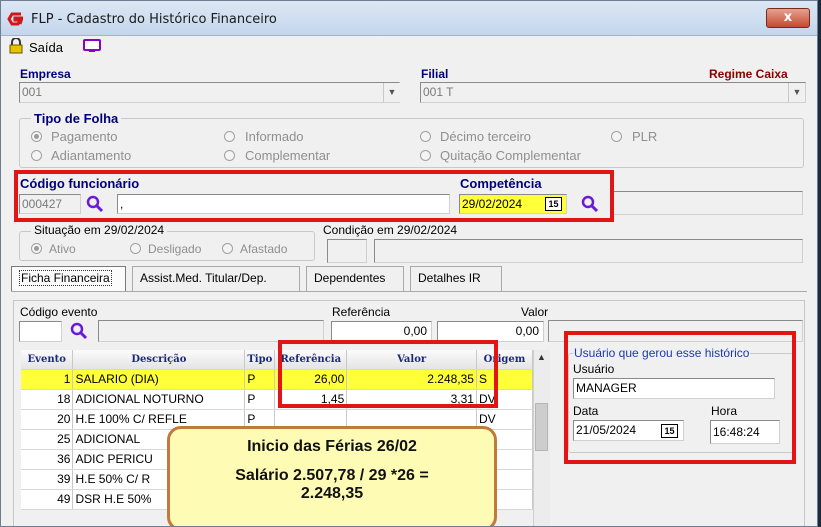 This screenshot has height=527, width=821. I want to click on option-afastado: Afastado, so click(264, 249).